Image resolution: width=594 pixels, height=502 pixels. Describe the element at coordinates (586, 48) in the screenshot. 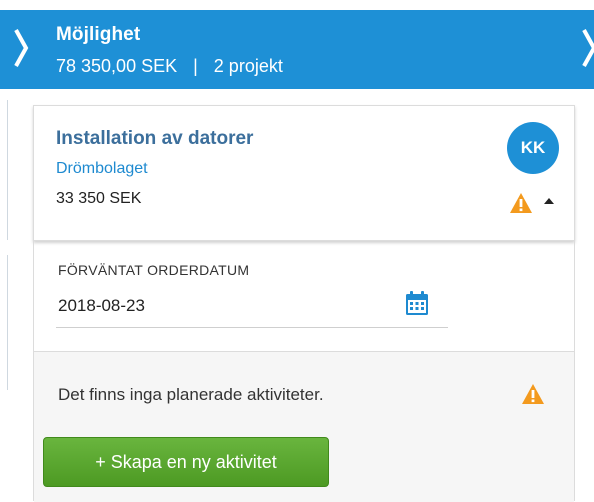

I see `chevron-right-icon` at that location.